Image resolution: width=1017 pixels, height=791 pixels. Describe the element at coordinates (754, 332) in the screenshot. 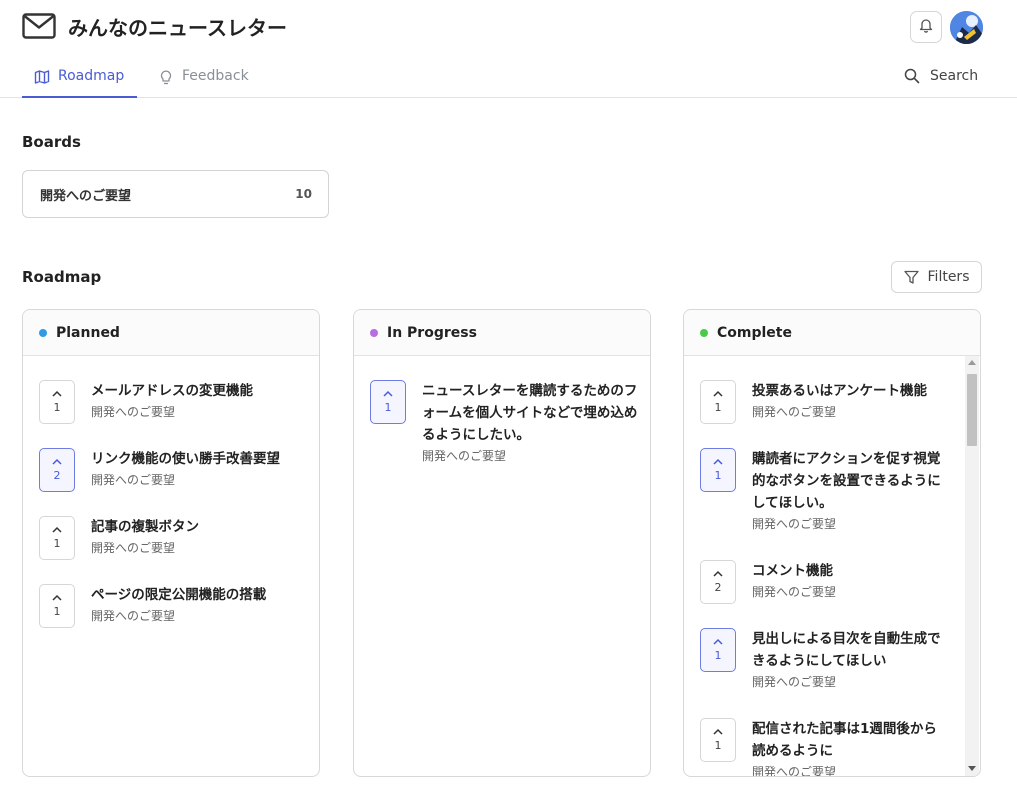

I see `column-title: Complete` at that location.